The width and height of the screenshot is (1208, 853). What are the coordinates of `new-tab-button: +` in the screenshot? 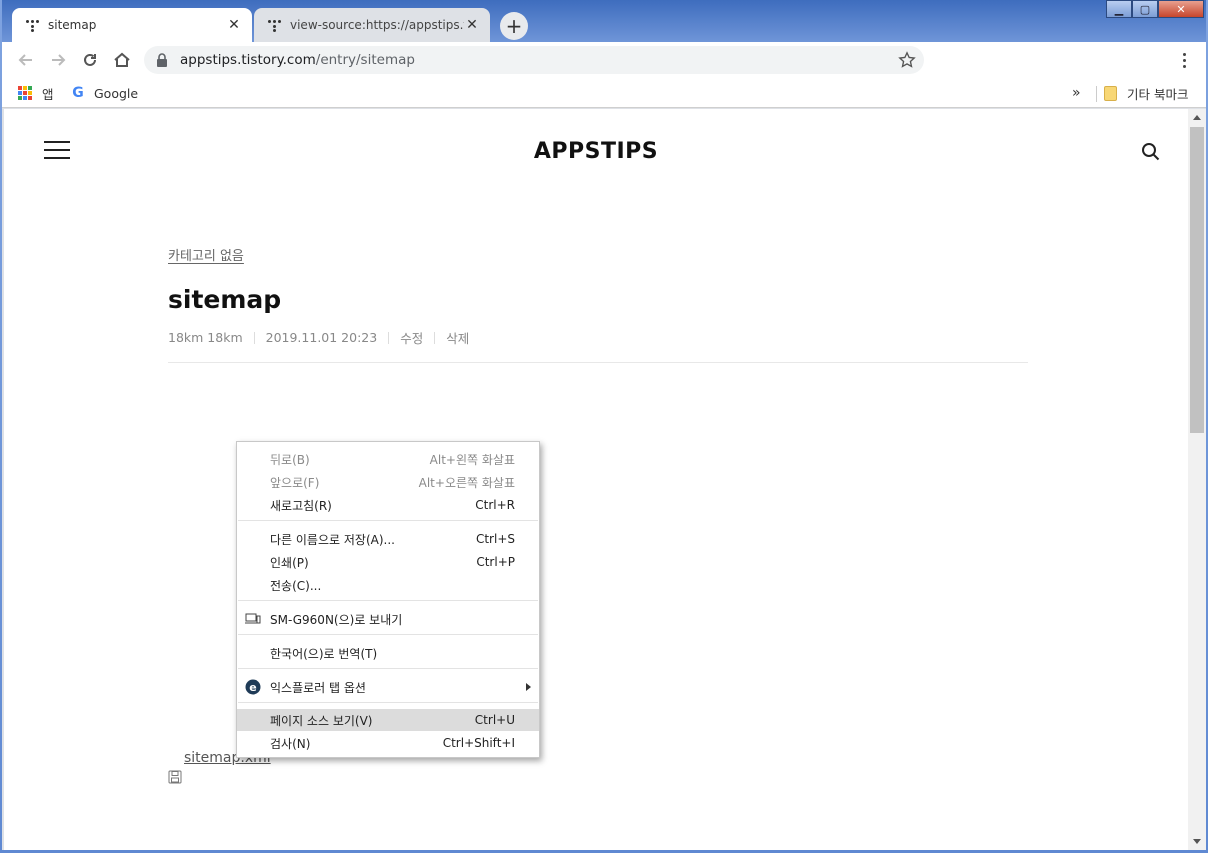 It's located at (514, 26).